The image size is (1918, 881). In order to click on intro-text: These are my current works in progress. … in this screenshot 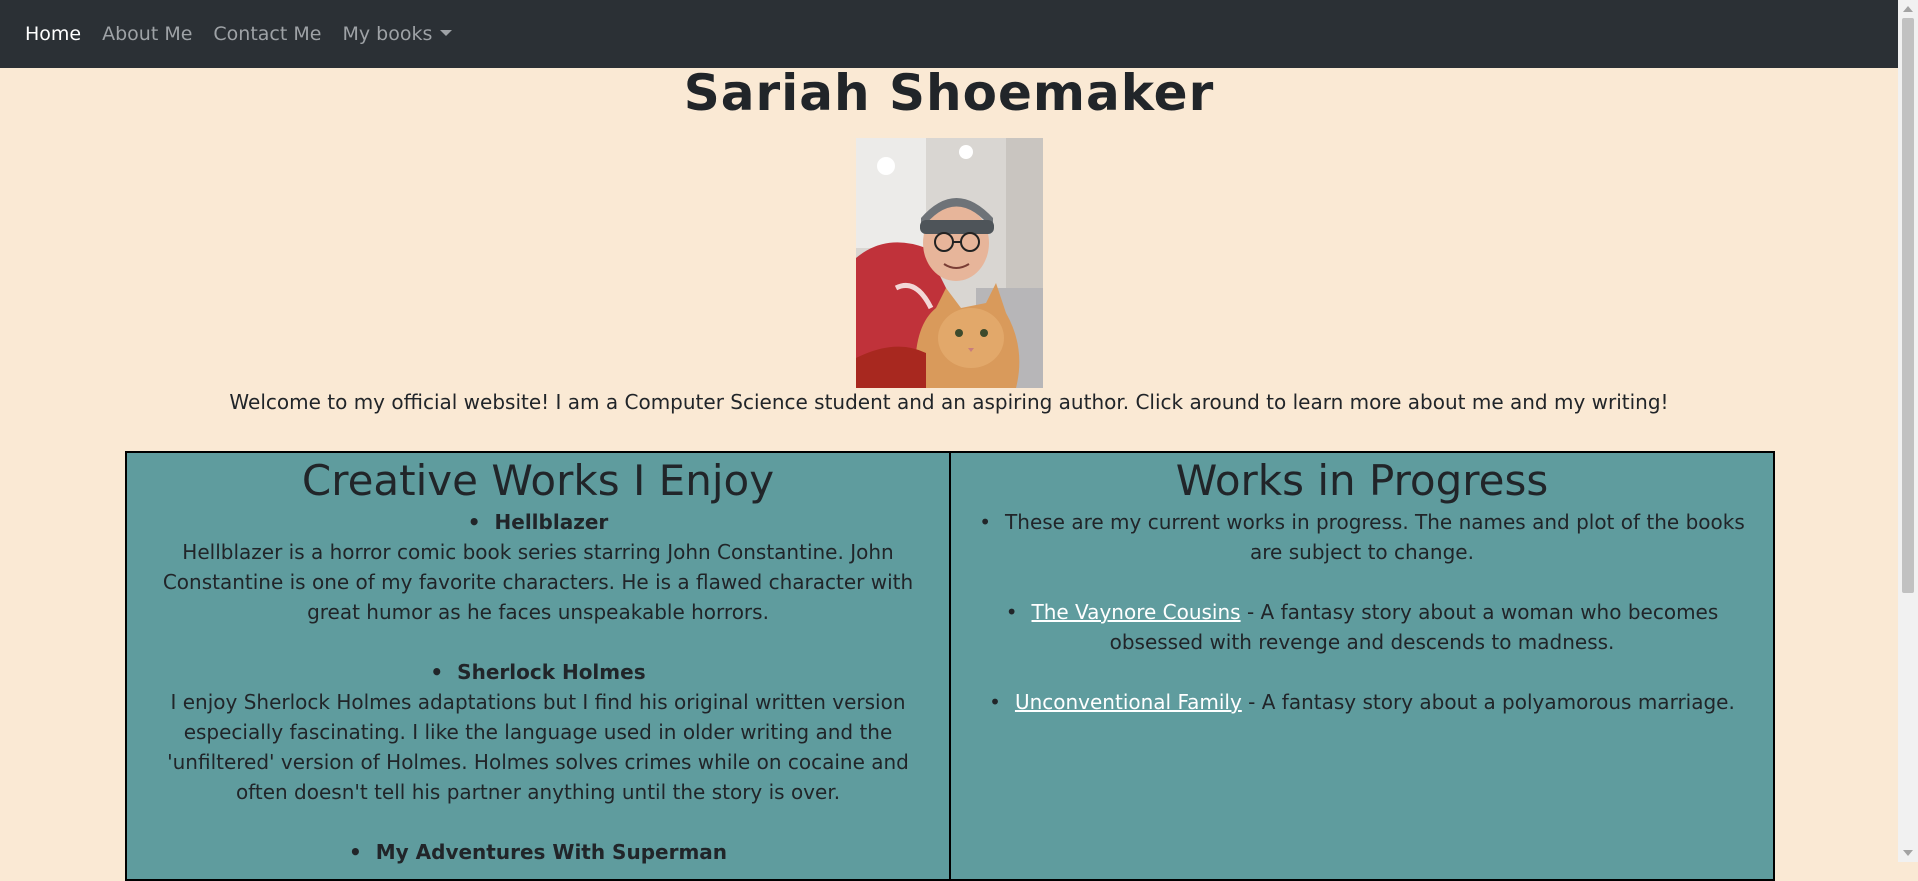, I will do `click(1361, 537)`.